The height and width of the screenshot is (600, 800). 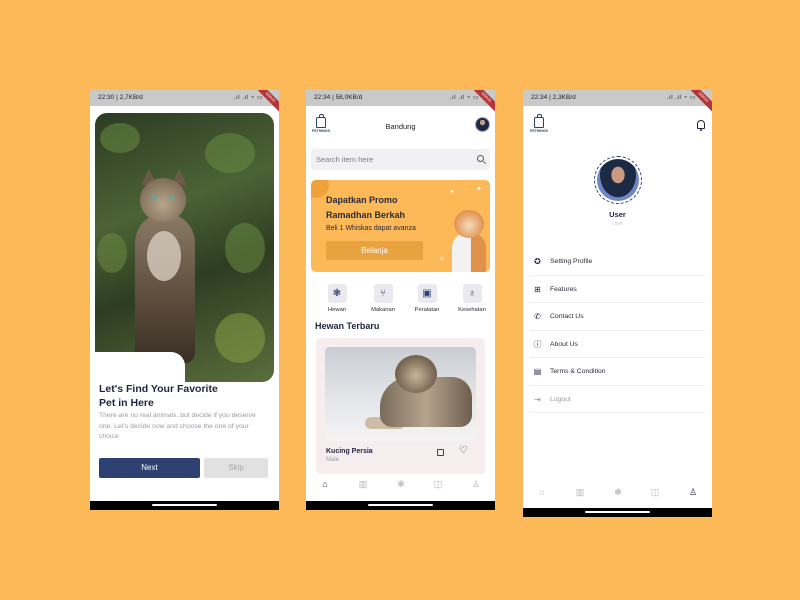 What do you see at coordinates (463, 450) in the screenshot?
I see `heart-icon: ♡` at bounding box center [463, 450].